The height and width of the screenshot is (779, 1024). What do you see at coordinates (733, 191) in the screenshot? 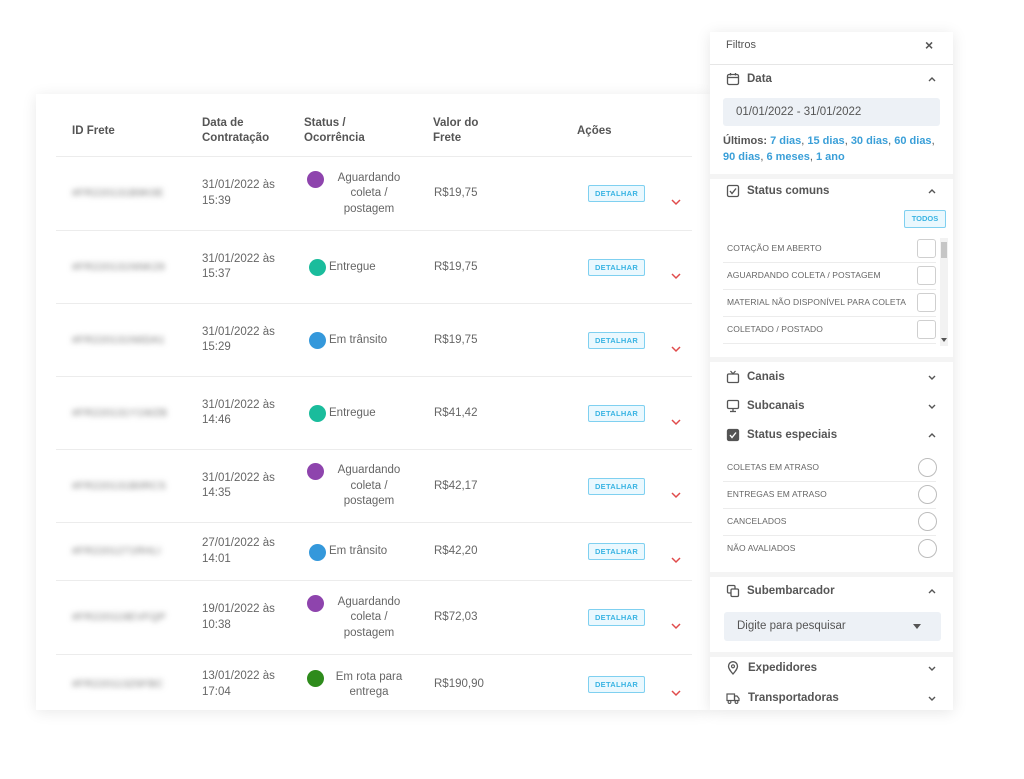
I see `checkbox-checked-icon` at bounding box center [733, 191].